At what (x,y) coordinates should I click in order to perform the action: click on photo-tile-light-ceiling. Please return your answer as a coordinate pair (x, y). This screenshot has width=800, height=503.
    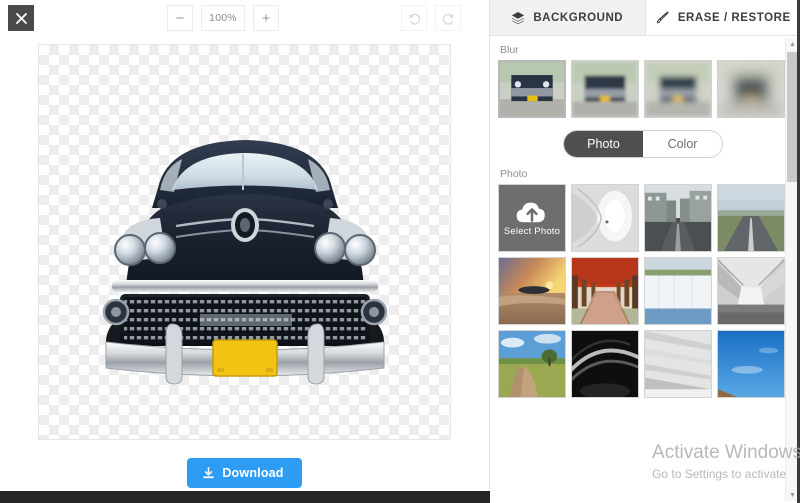
    Looking at the image, I should click on (678, 364).